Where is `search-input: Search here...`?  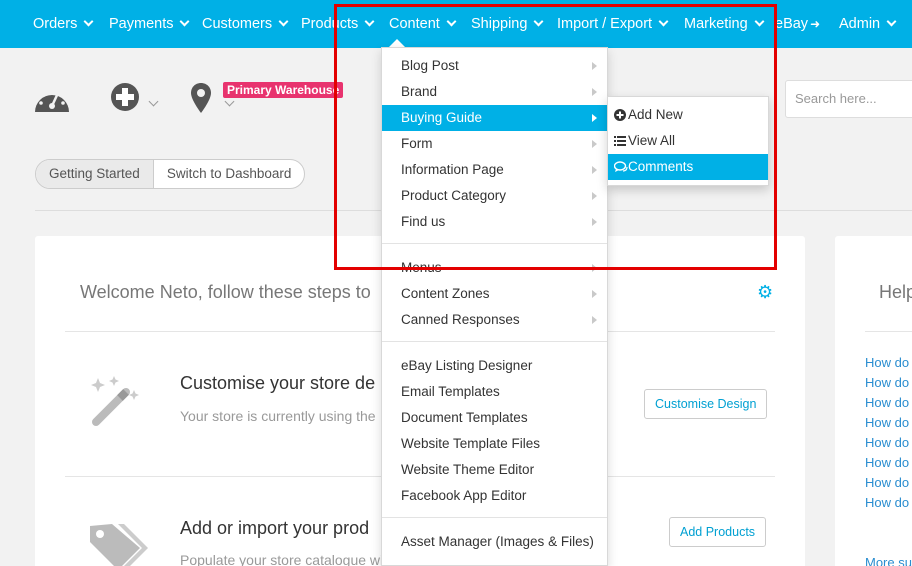 search-input: Search here... is located at coordinates (848, 99).